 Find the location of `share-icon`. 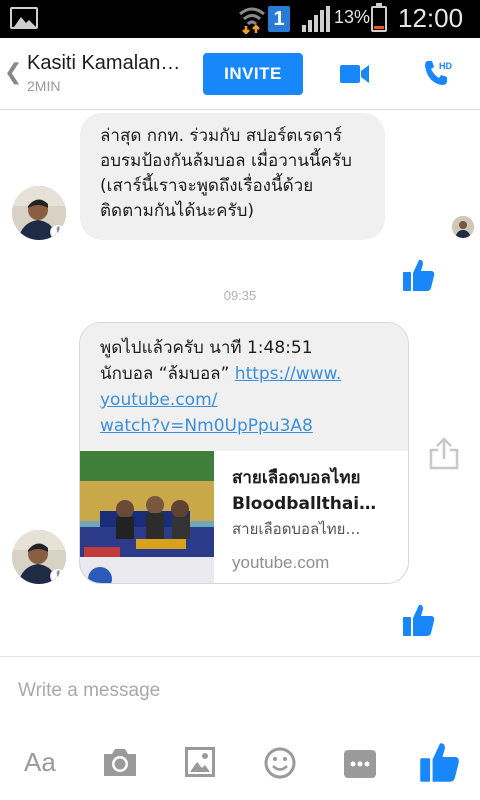

share-icon is located at coordinates (444, 453).